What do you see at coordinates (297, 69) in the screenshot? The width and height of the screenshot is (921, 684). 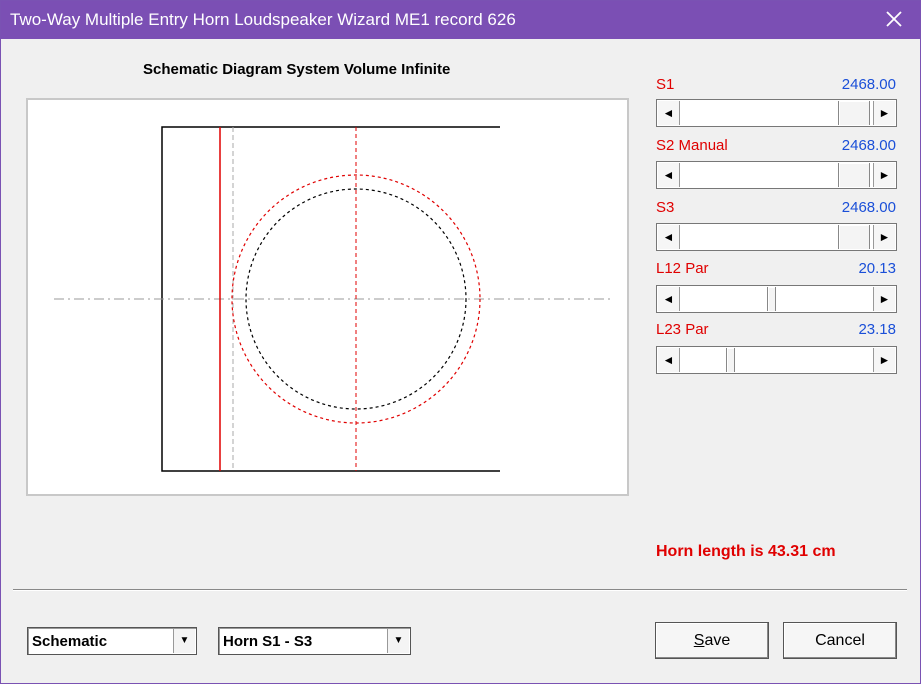 I see `diagram-title: Schematic Diagram System Volume Infinite` at bounding box center [297, 69].